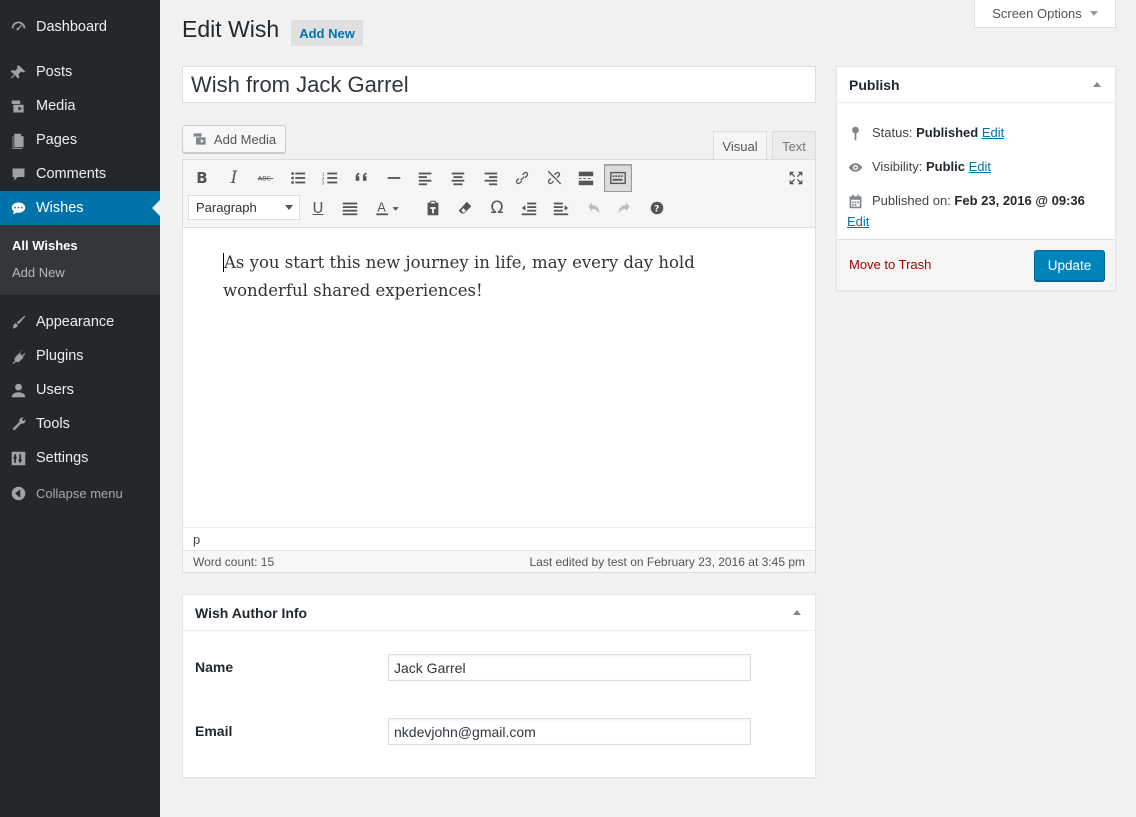  I want to click on read-more-icon, so click(586, 178).